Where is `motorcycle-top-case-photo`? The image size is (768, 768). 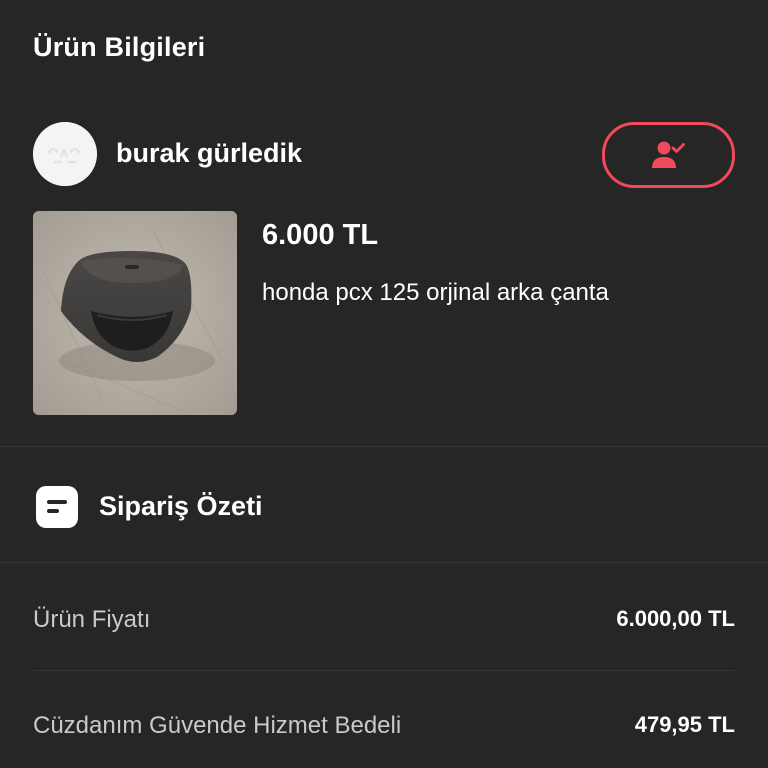
motorcycle-top-case-photo is located at coordinates (135, 313).